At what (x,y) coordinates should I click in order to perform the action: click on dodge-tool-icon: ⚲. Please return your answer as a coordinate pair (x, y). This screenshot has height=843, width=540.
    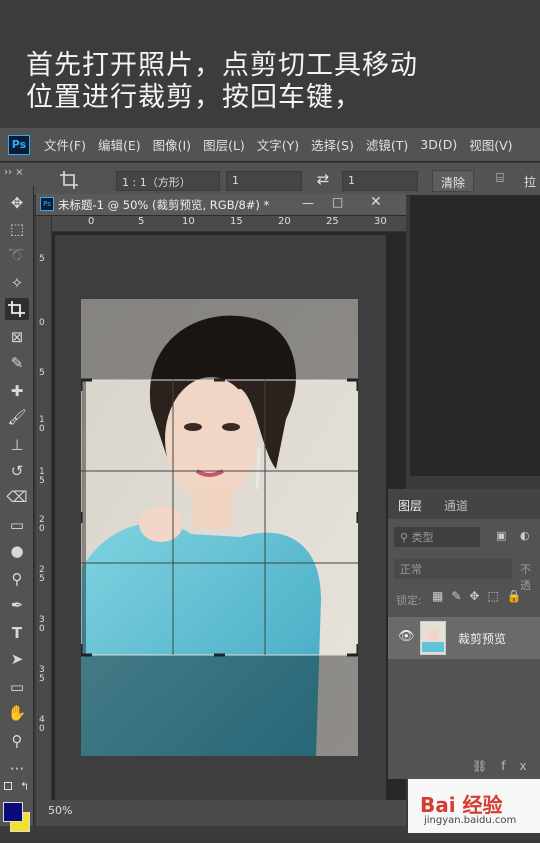
    Looking at the image, I should click on (17, 579).